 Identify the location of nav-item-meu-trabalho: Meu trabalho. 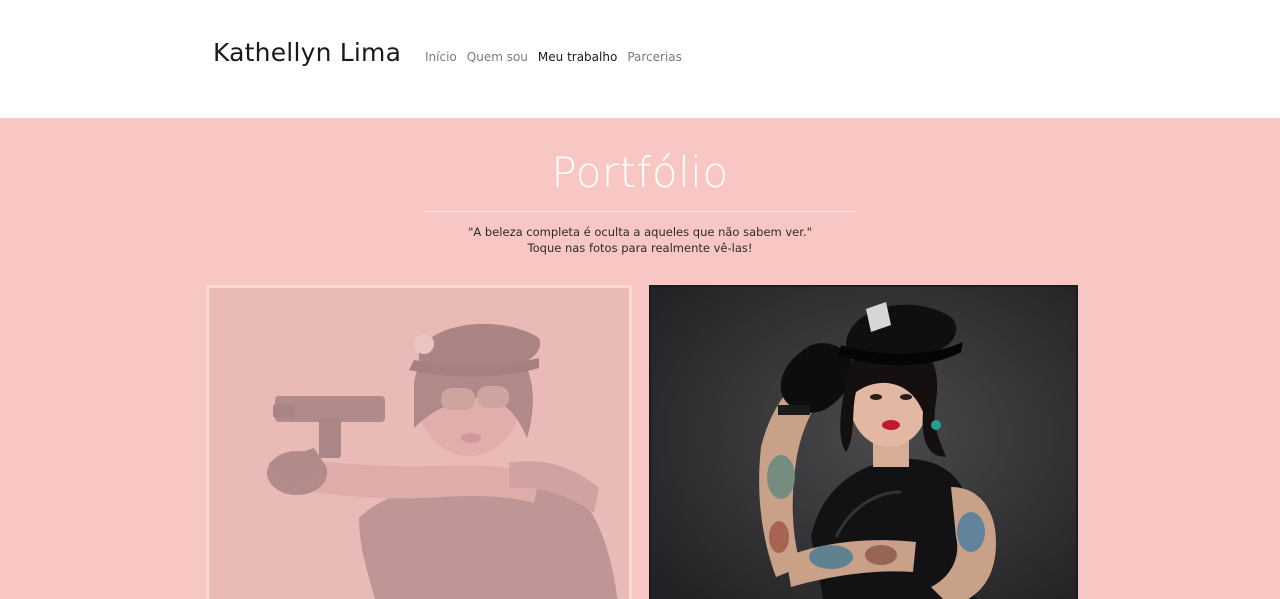
(577, 57).